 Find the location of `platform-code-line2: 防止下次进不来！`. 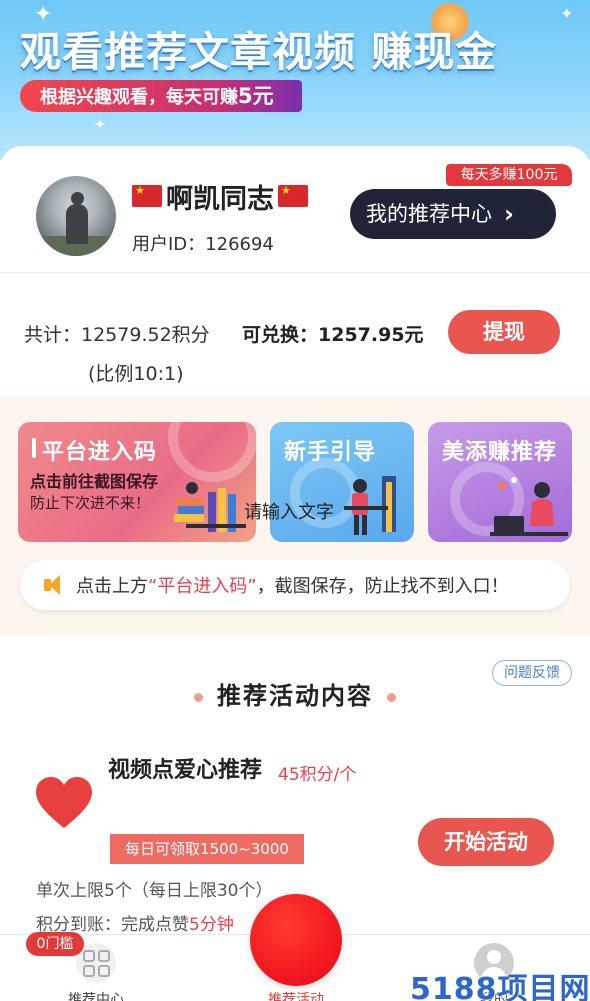

platform-code-line2: 防止下次进不来！ is located at coordinates (90, 503).